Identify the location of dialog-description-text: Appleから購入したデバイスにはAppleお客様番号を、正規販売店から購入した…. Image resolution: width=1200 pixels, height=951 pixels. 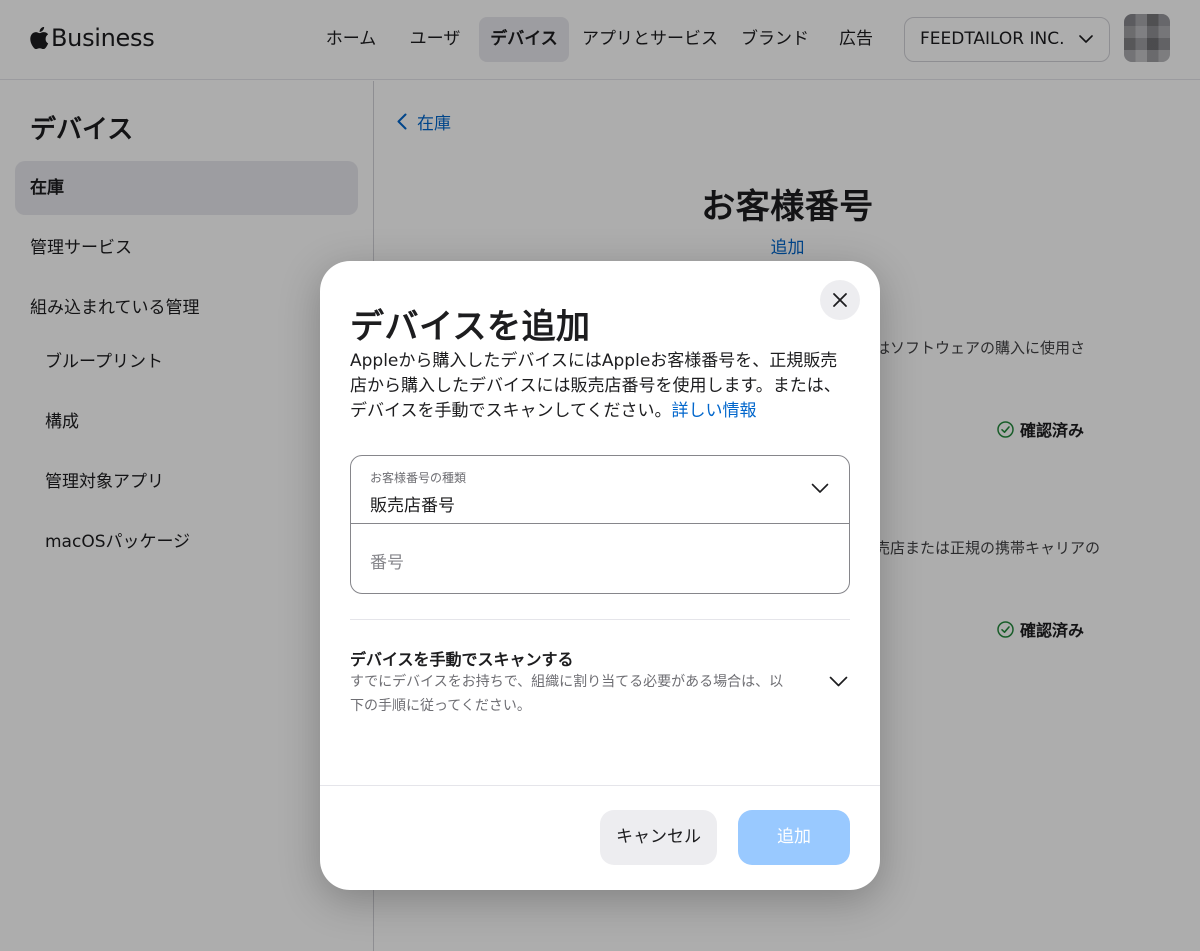
(595, 386).